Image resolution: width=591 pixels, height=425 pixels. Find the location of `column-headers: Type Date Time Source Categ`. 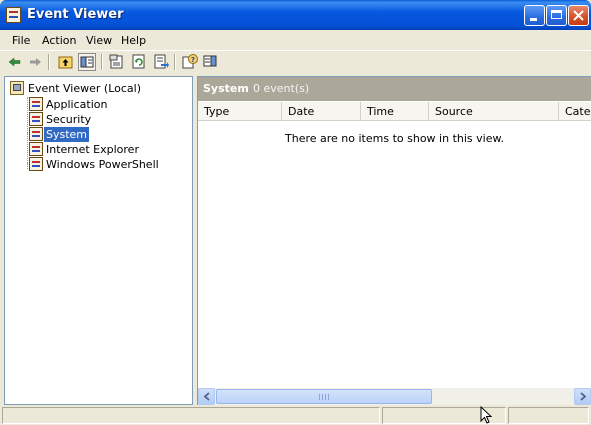

column-headers: Type Date Time Source Categ is located at coordinates (394, 111).